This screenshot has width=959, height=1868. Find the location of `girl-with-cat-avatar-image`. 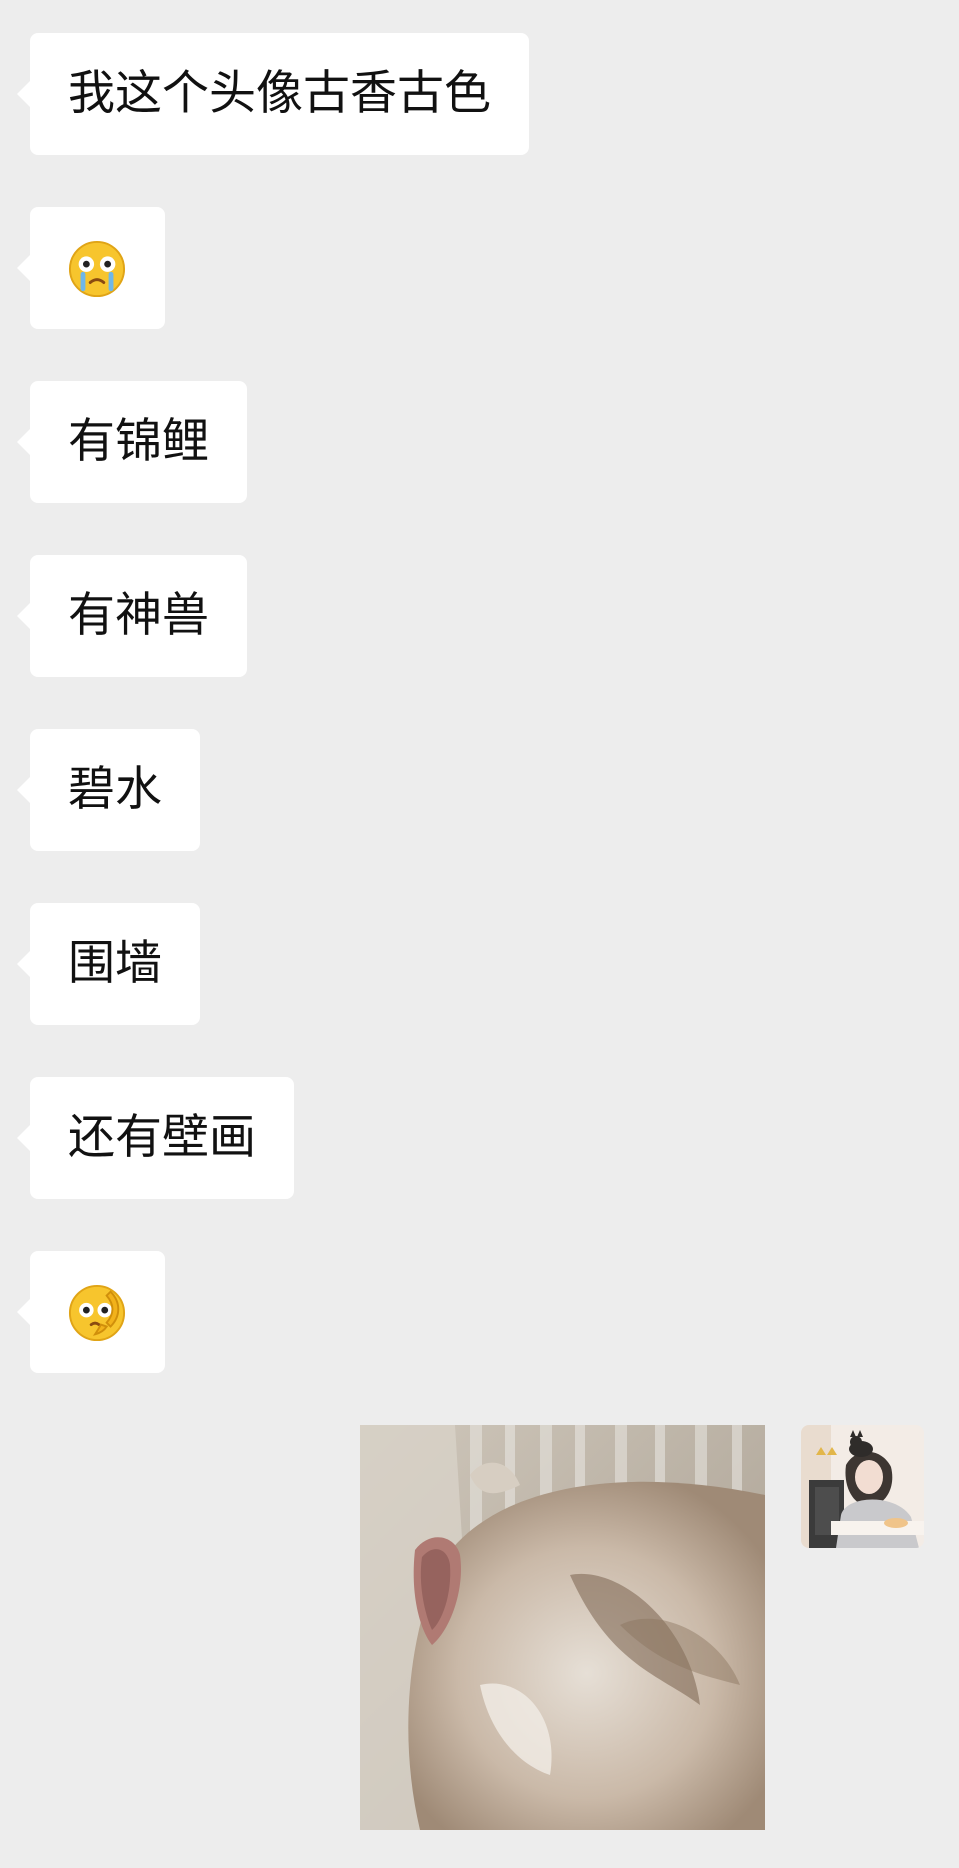

girl-with-cat-avatar-image is located at coordinates (862, 1486).